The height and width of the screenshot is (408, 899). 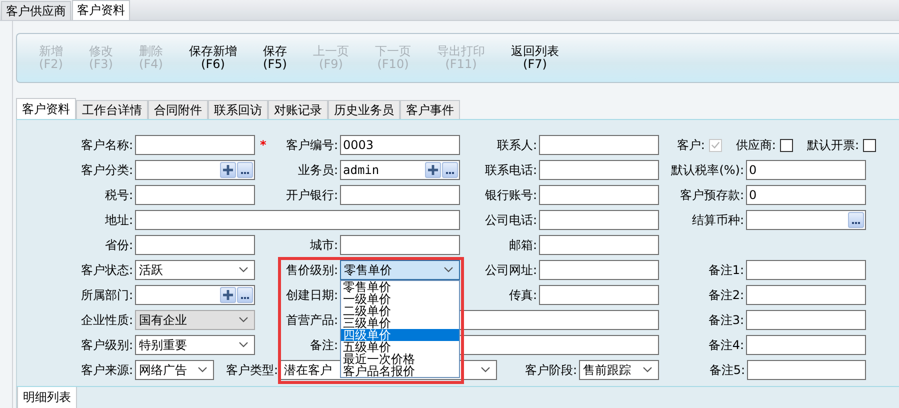 What do you see at coordinates (119, 245) in the screenshot?
I see `field-label: 省份:` at bounding box center [119, 245].